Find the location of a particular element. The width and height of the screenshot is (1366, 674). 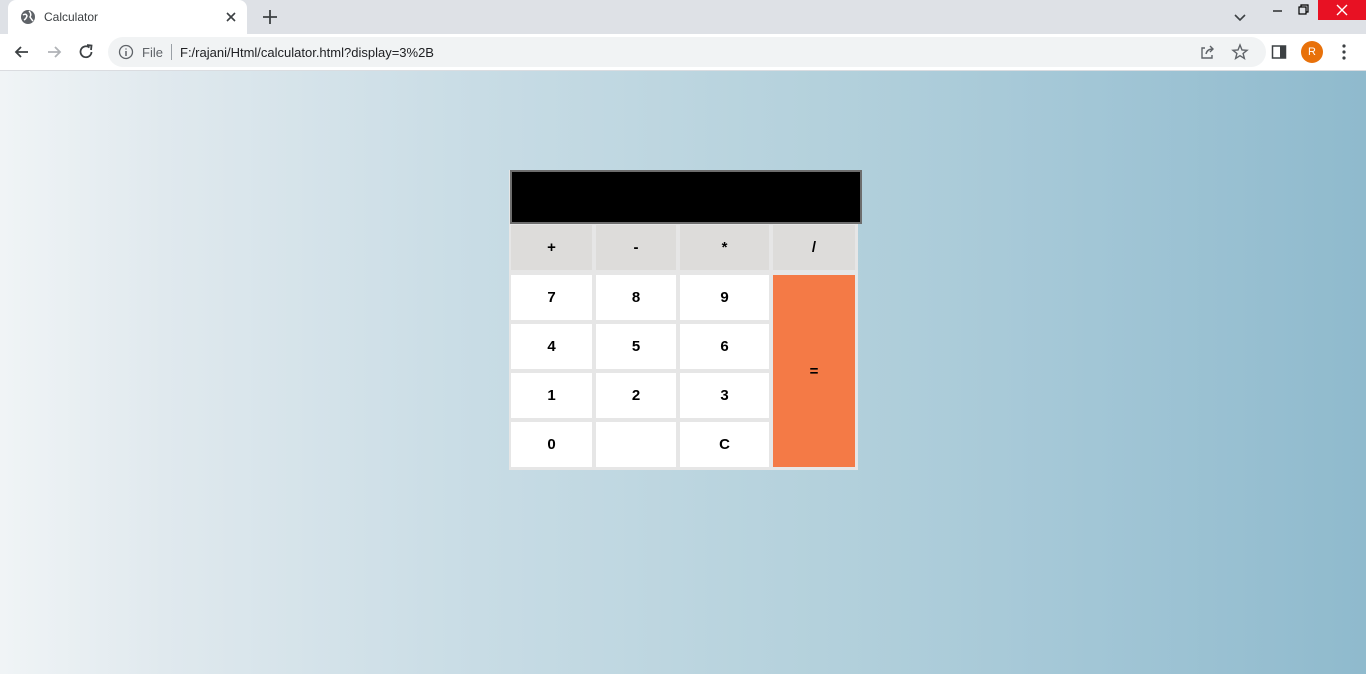

key-2: 2 is located at coordinates (636, 395).